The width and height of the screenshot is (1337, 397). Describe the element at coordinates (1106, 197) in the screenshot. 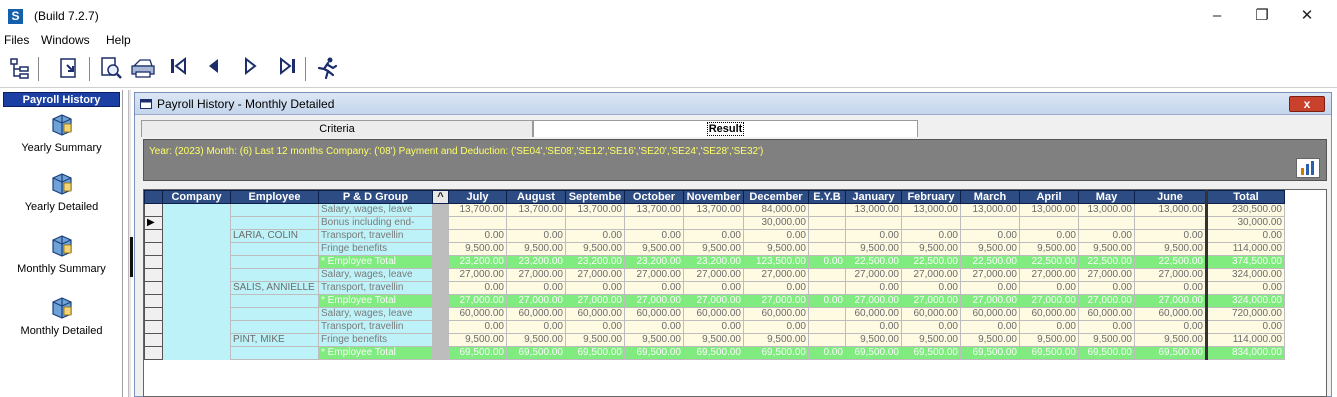

I see `column-header-may: May` at that location.